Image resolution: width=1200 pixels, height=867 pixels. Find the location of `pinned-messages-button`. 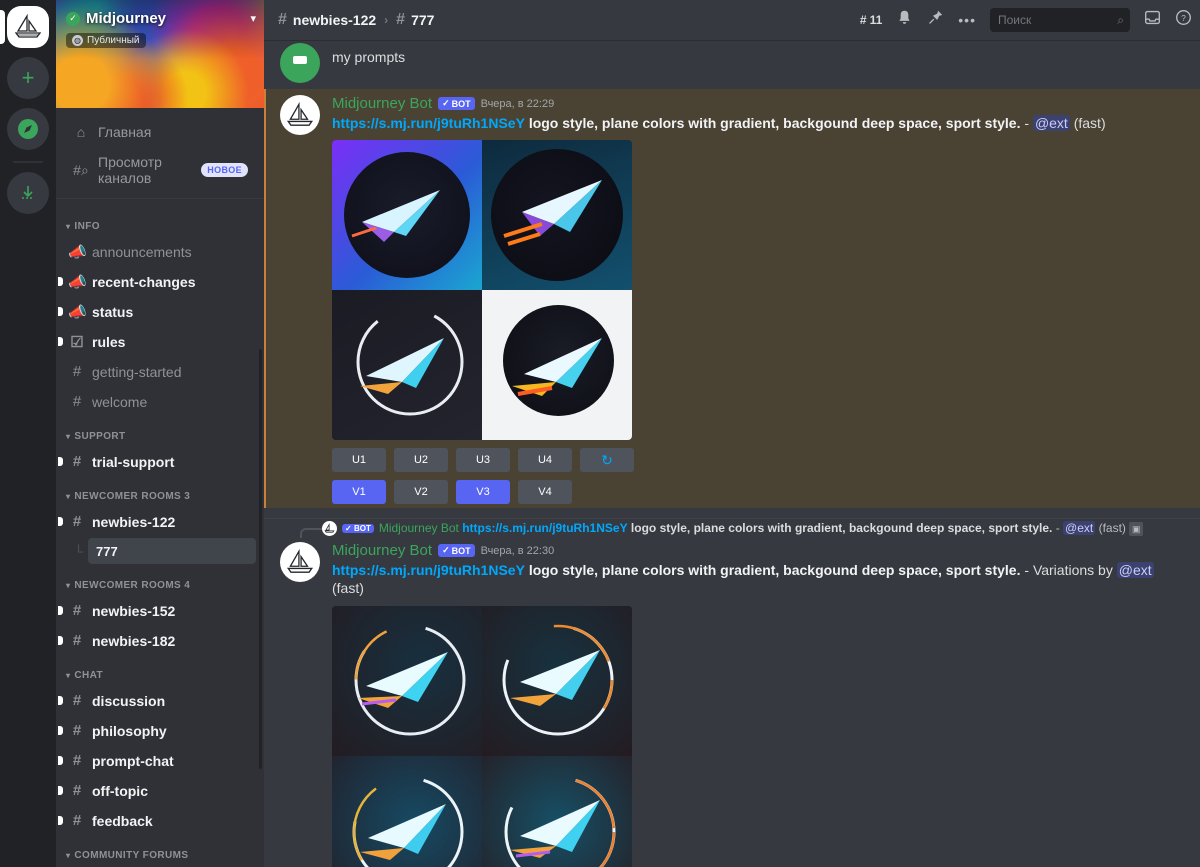

pinned-messages-button is located at coordinates (935, 20).